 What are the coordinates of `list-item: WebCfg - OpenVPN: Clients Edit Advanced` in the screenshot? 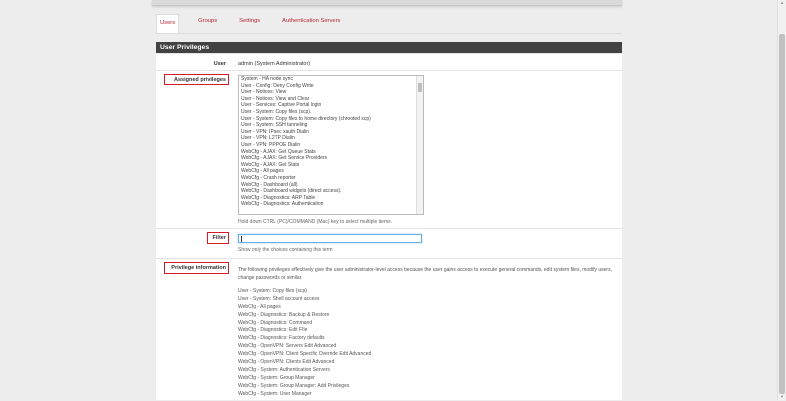 It's located at (286, 362).